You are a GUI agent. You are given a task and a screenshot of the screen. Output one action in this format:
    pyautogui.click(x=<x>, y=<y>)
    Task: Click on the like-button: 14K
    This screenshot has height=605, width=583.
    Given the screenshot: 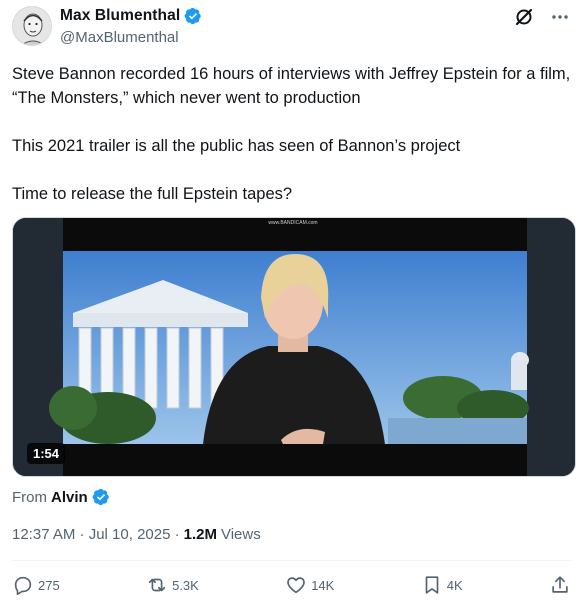 What is the action you would take?
    pyautogui.click(x=309, y=585)
    